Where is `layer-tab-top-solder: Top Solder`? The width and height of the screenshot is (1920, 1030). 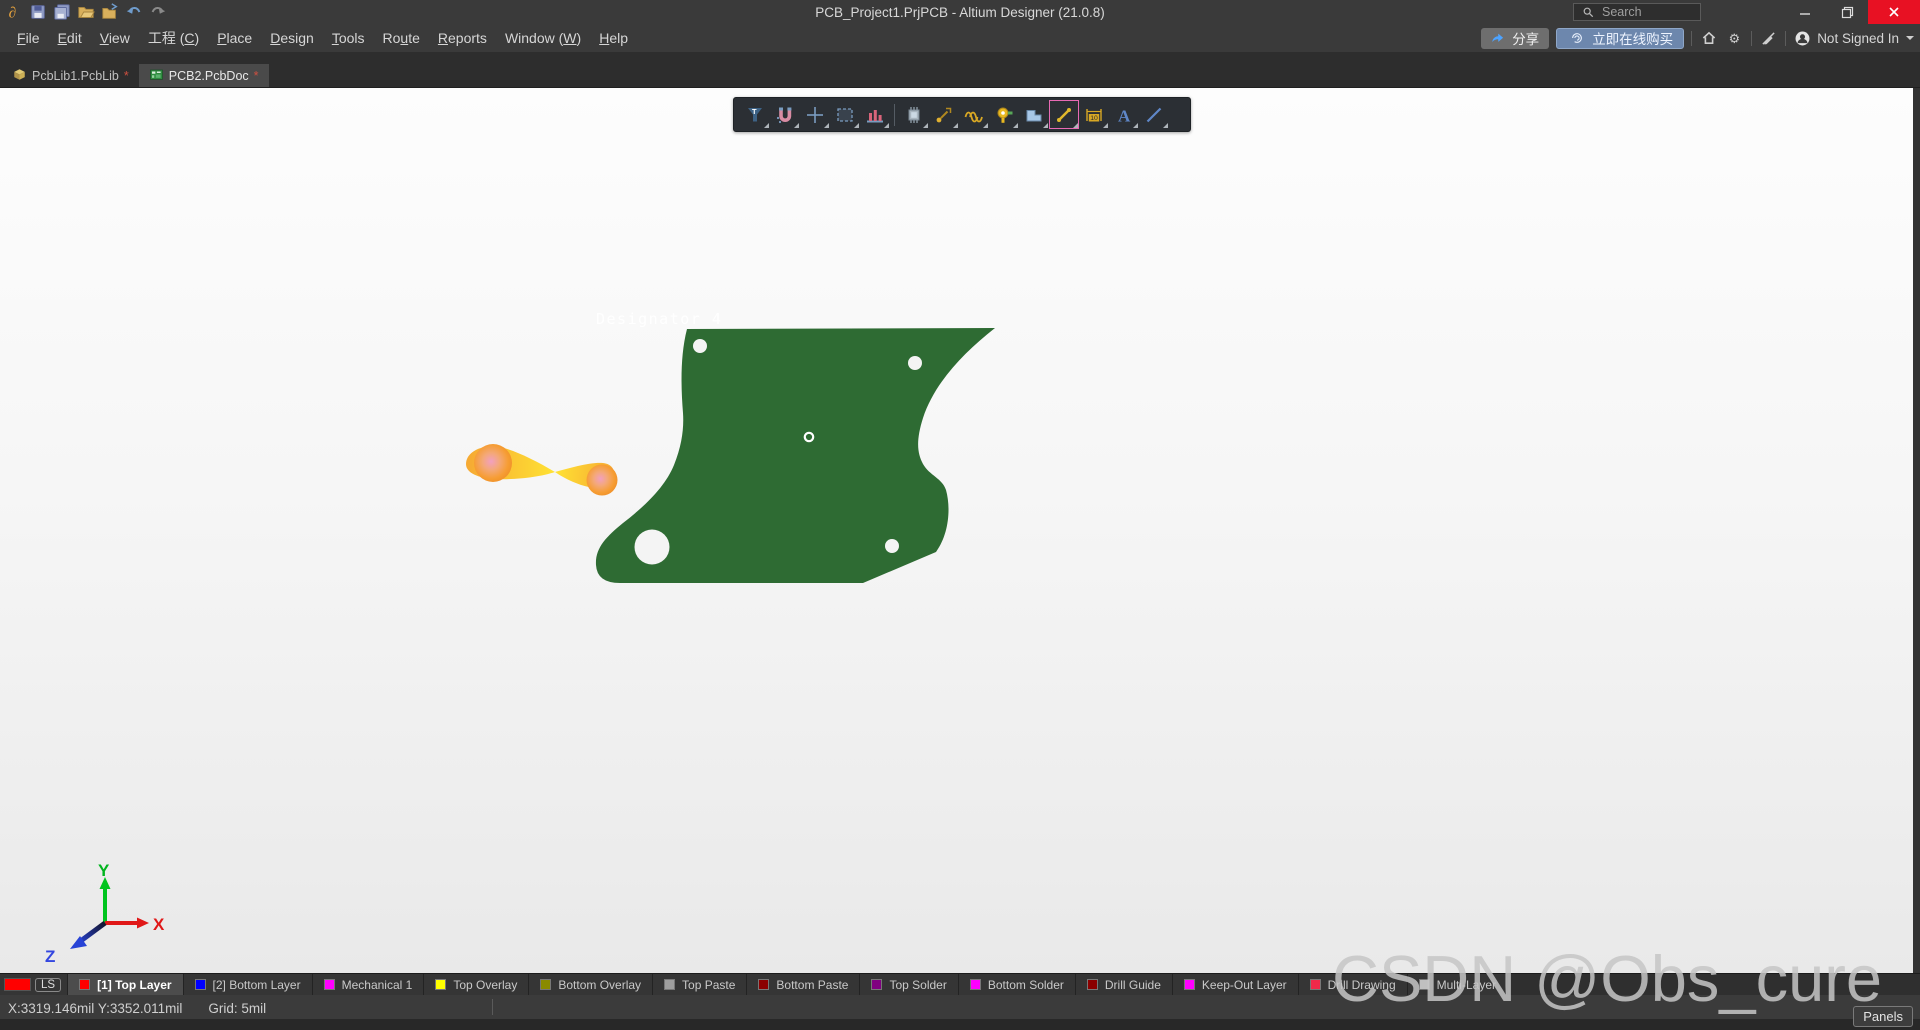 layer-tab-top-solder: Top Solder is located at coordinates (909, 984).